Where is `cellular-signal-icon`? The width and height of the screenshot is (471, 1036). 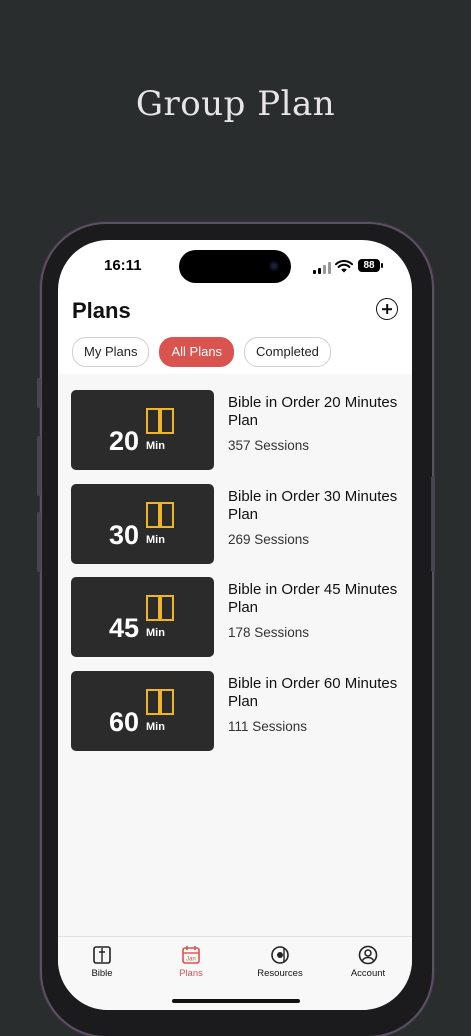 cellular-signal-icon is located at coordinates (322, 268).